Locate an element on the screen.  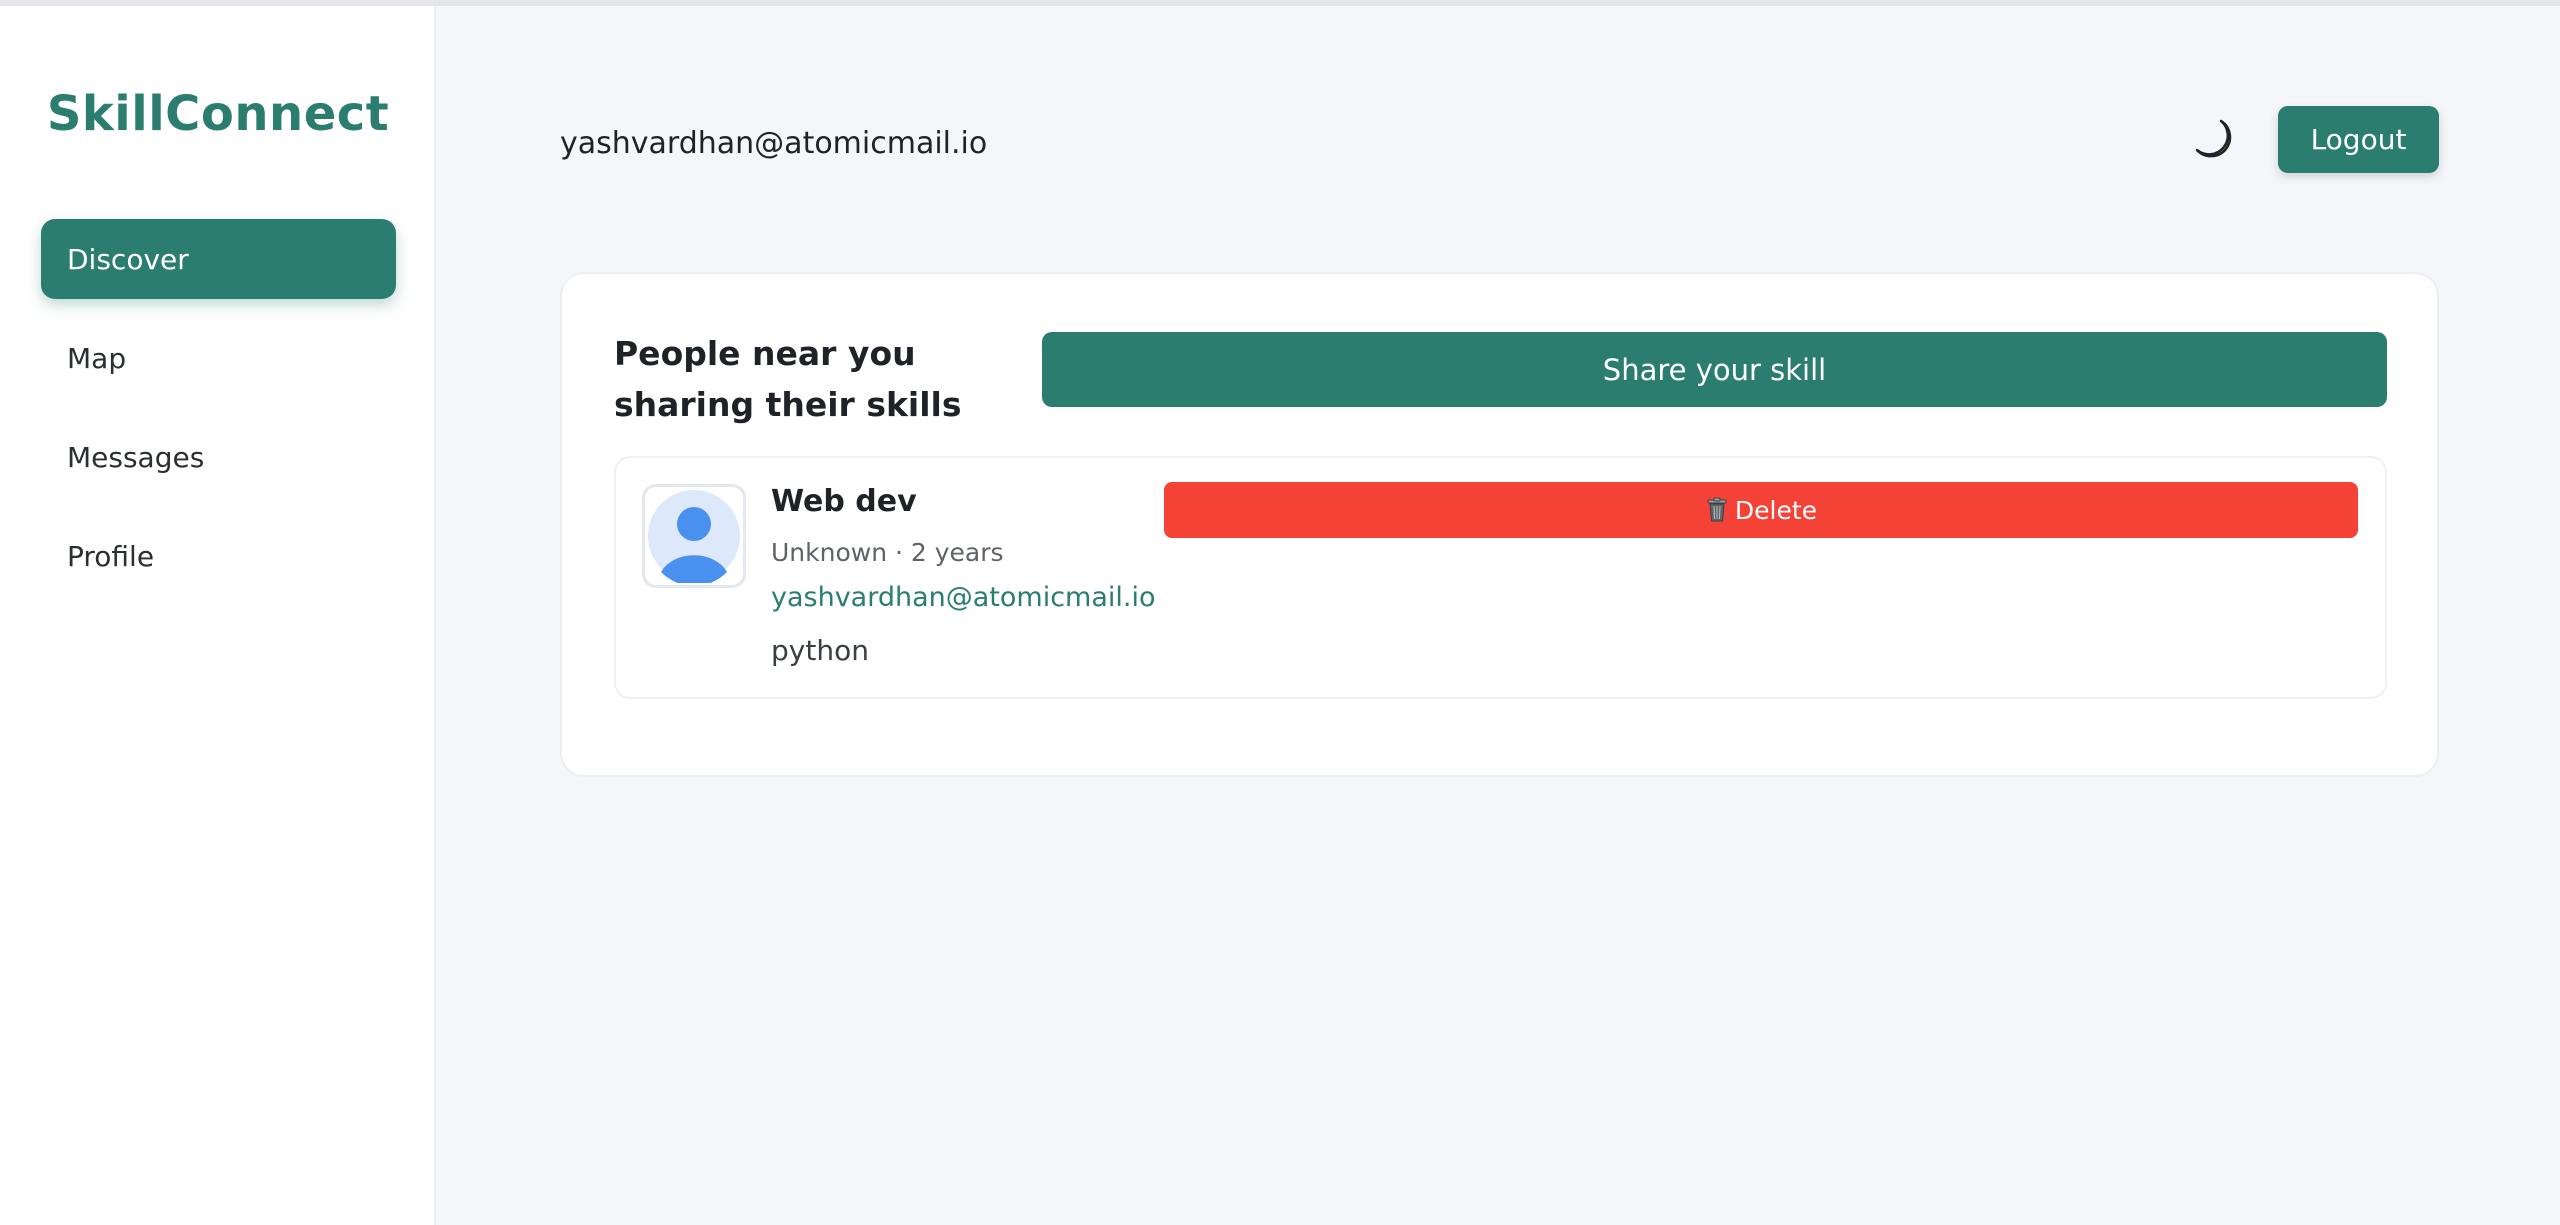
theme-toggle-button is located at coordinates (2214, 140).